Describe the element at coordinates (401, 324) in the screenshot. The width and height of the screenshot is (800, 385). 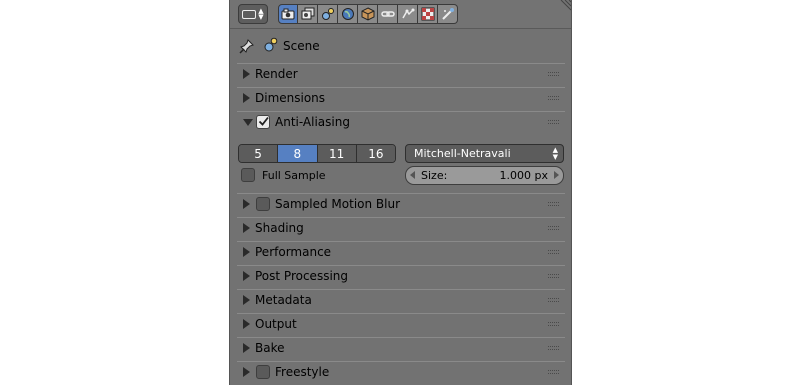
I see `panel-output: Output` at that location.